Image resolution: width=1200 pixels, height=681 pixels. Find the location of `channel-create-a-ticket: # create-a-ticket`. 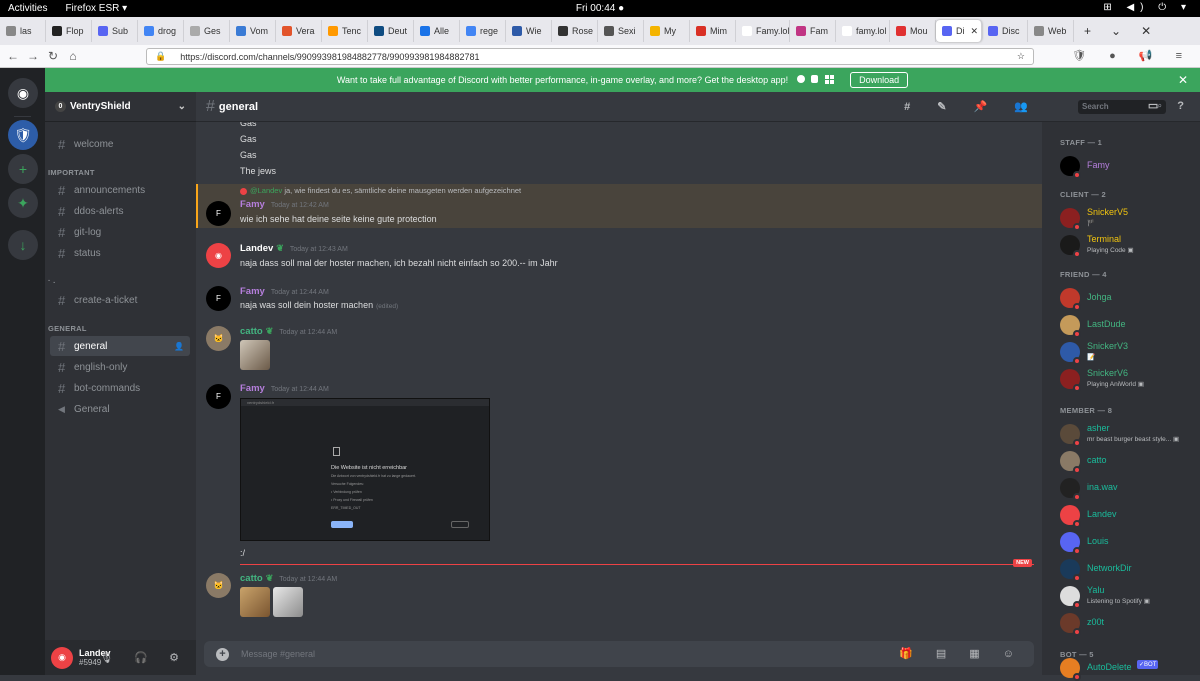

channel-create-a-ticket: # create-a-ticket is located at coordinates (120, 300).